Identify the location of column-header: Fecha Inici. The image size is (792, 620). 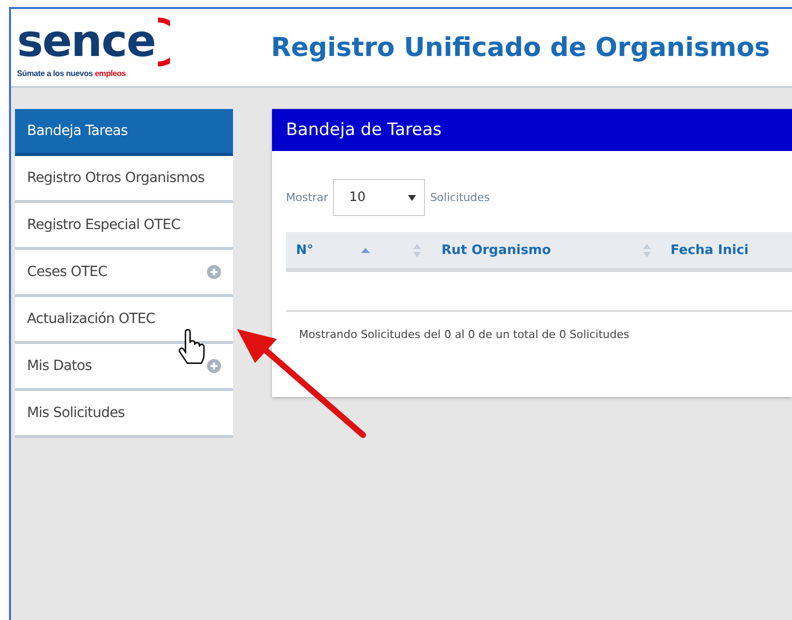
(726, 250).